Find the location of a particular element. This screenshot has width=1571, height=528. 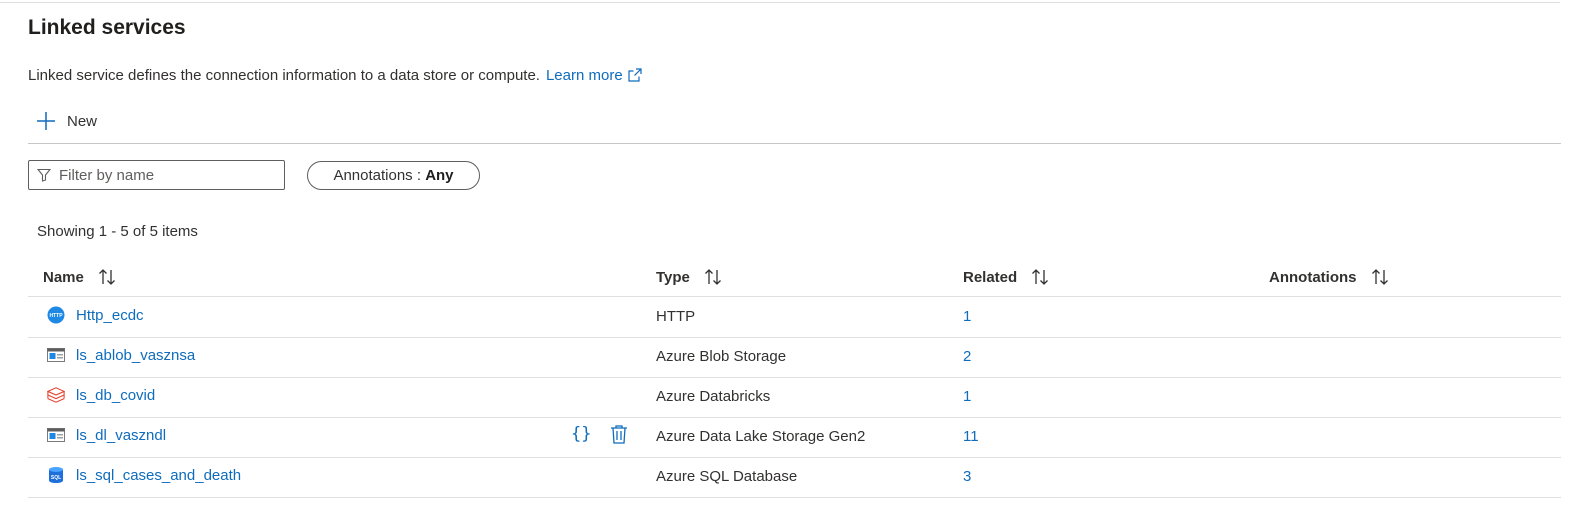

svg-text: SQL is located at coordinates (56, 478).